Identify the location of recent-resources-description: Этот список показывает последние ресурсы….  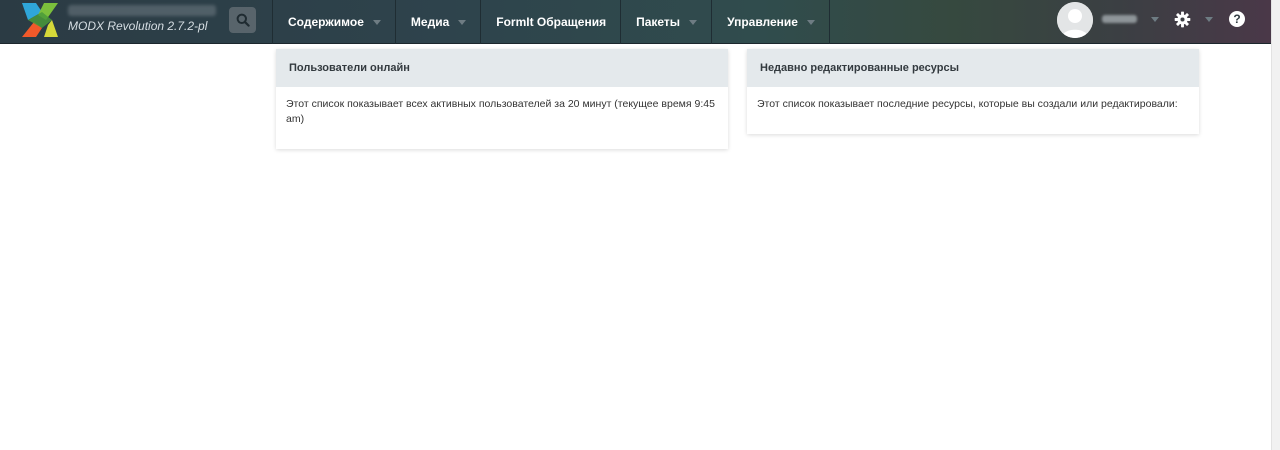
(967, 104).